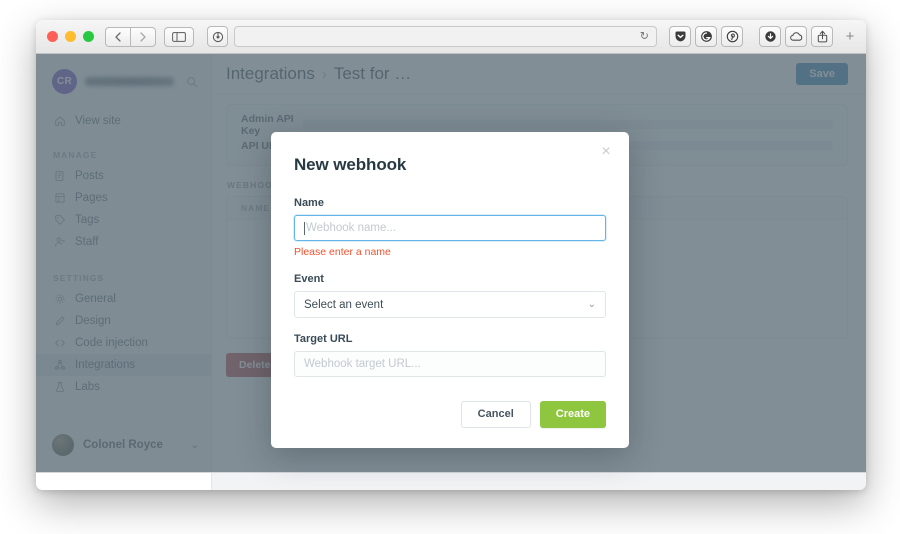  I want to click on reader-icon, so click(217, 36).